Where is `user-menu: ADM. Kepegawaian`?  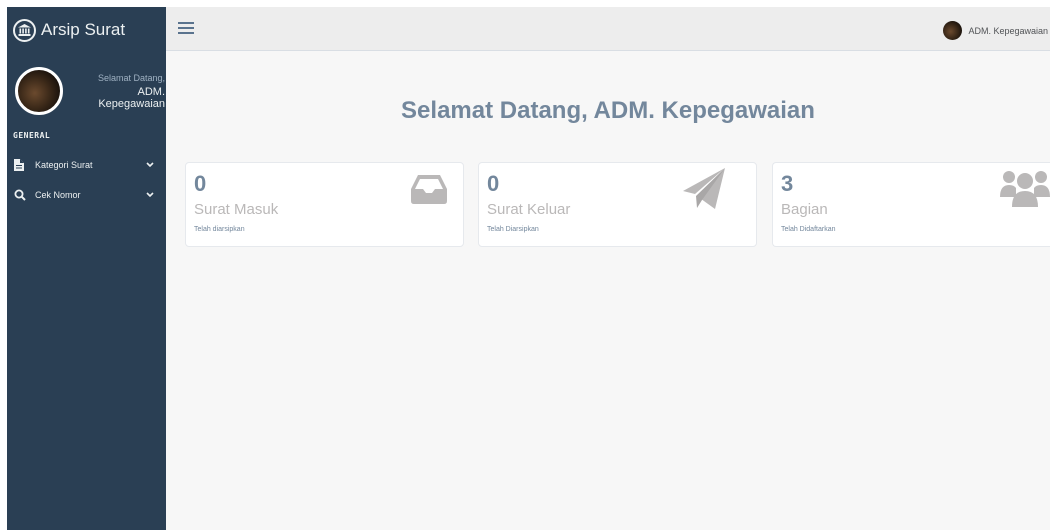 user-menu: ADM. Kepegawaian is located at coordinates (995, 30).